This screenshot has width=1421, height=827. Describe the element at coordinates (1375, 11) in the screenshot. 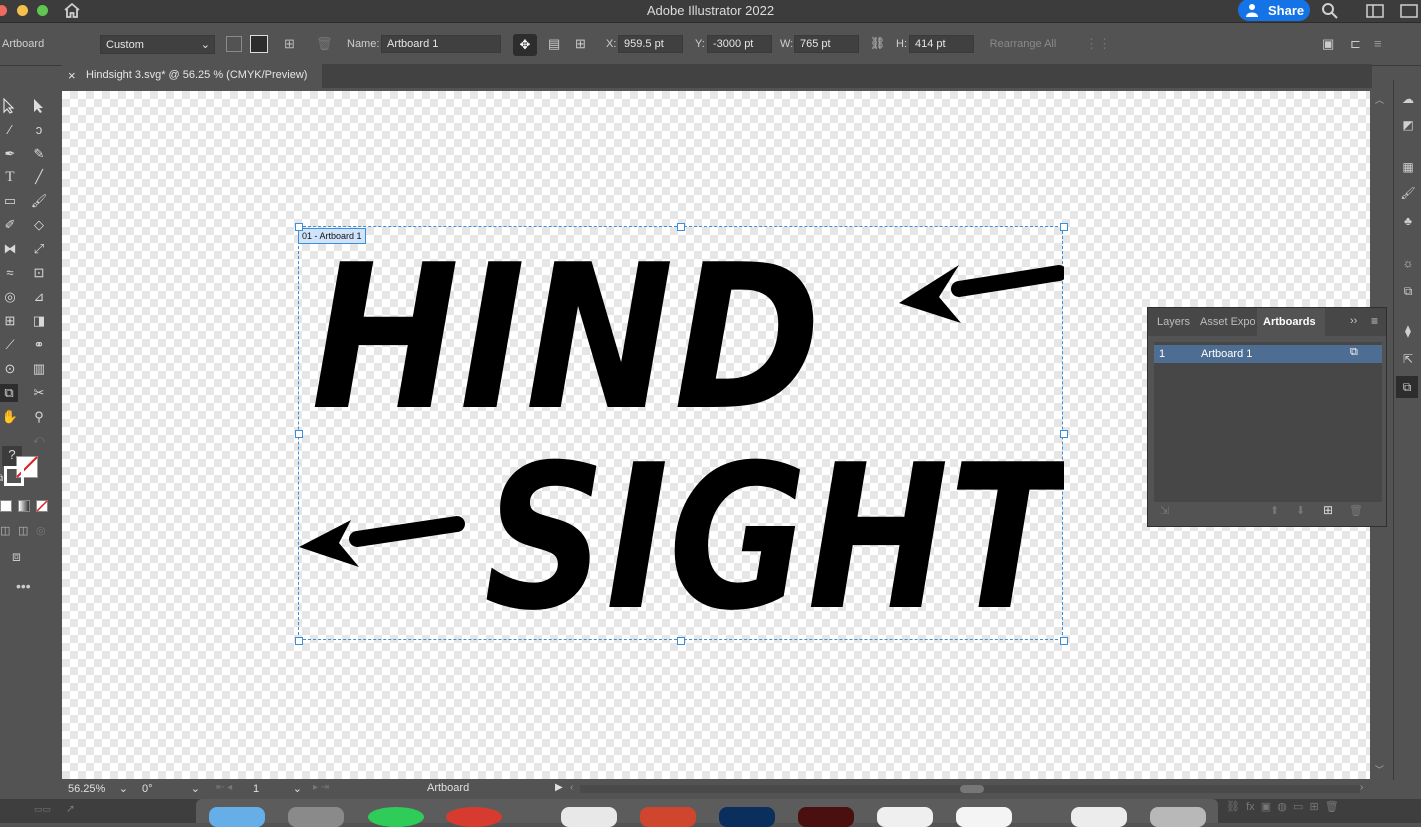

I see `workspace-icon` at that location.